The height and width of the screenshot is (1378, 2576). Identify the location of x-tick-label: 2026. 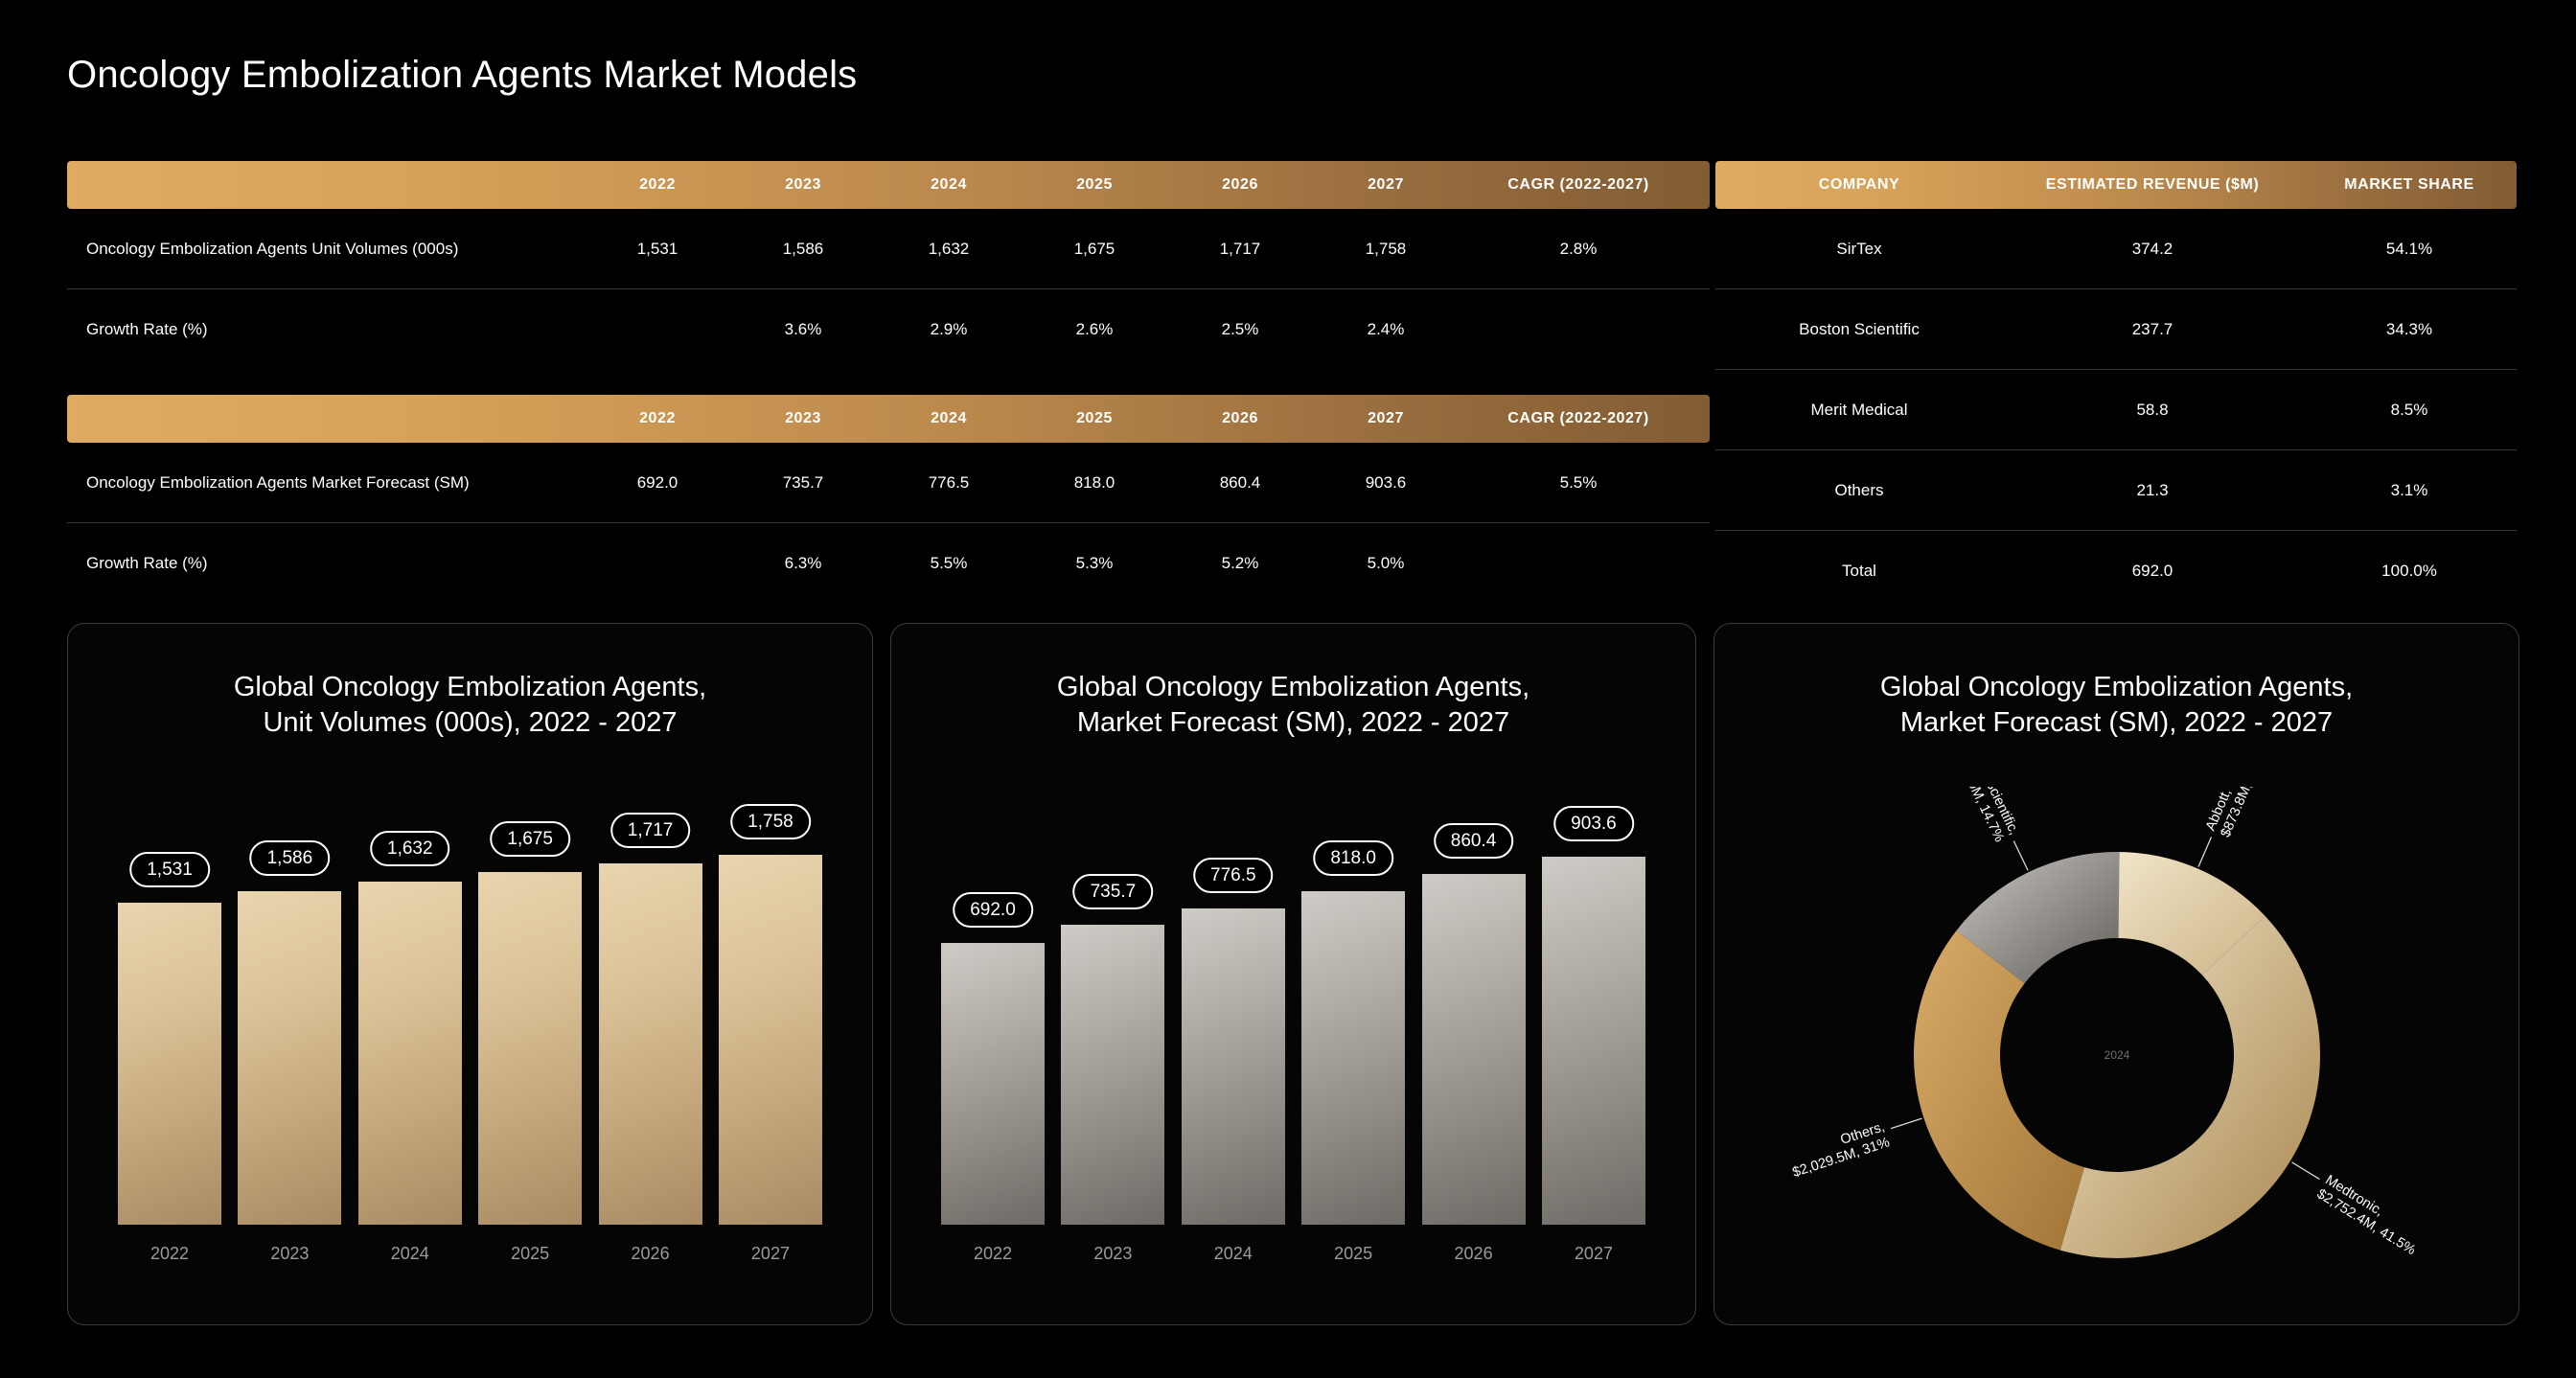
(1473, 1254).